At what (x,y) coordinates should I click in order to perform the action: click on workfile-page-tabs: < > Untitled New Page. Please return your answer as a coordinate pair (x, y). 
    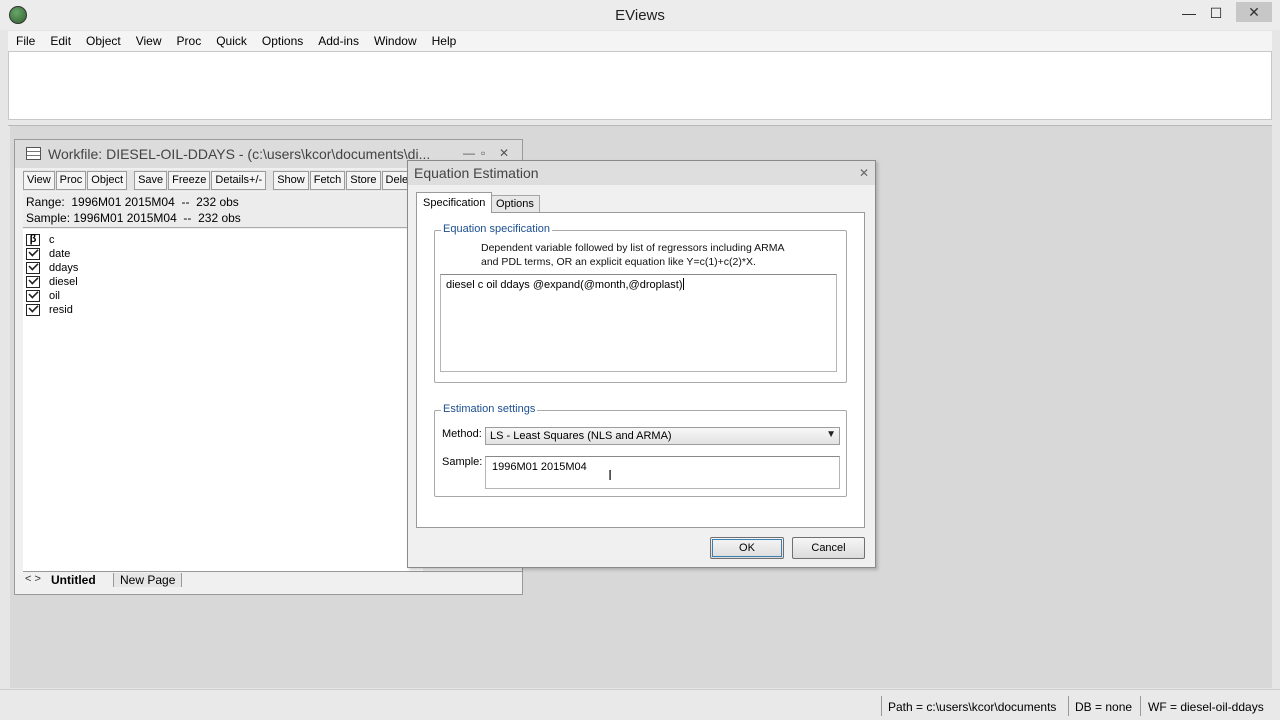
    Looking at the image, I should click on (272, 580).